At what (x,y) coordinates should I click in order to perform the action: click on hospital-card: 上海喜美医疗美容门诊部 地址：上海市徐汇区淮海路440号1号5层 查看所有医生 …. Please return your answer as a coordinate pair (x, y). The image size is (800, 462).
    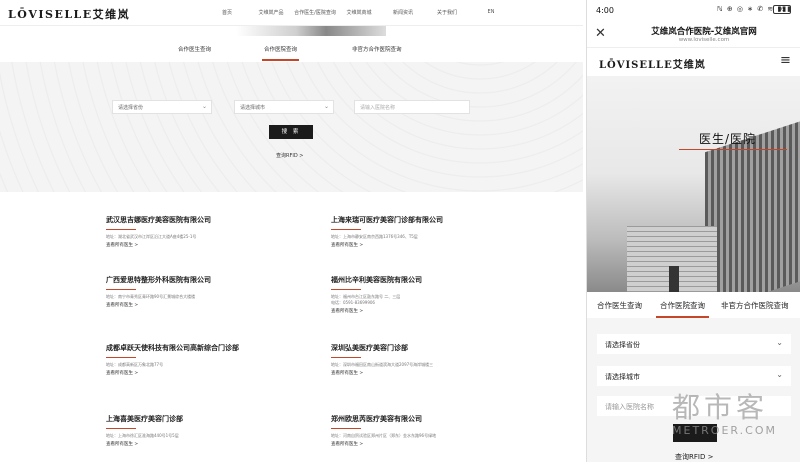
    Looking at the image, I should click on (211, 430).